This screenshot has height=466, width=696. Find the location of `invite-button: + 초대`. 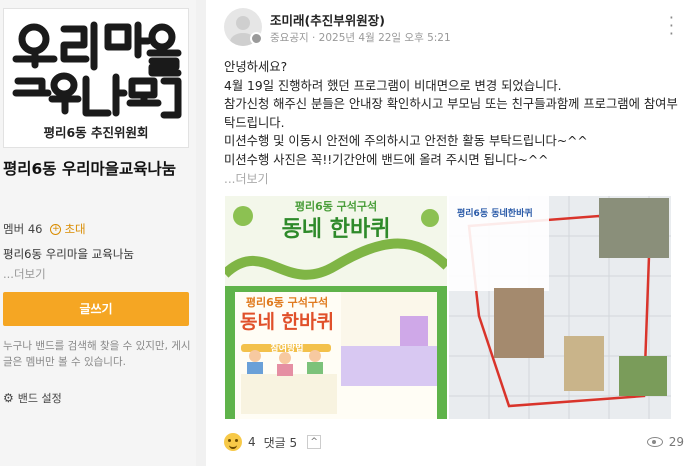

invite-button: + 초대 is located at coordinates (68, 229).